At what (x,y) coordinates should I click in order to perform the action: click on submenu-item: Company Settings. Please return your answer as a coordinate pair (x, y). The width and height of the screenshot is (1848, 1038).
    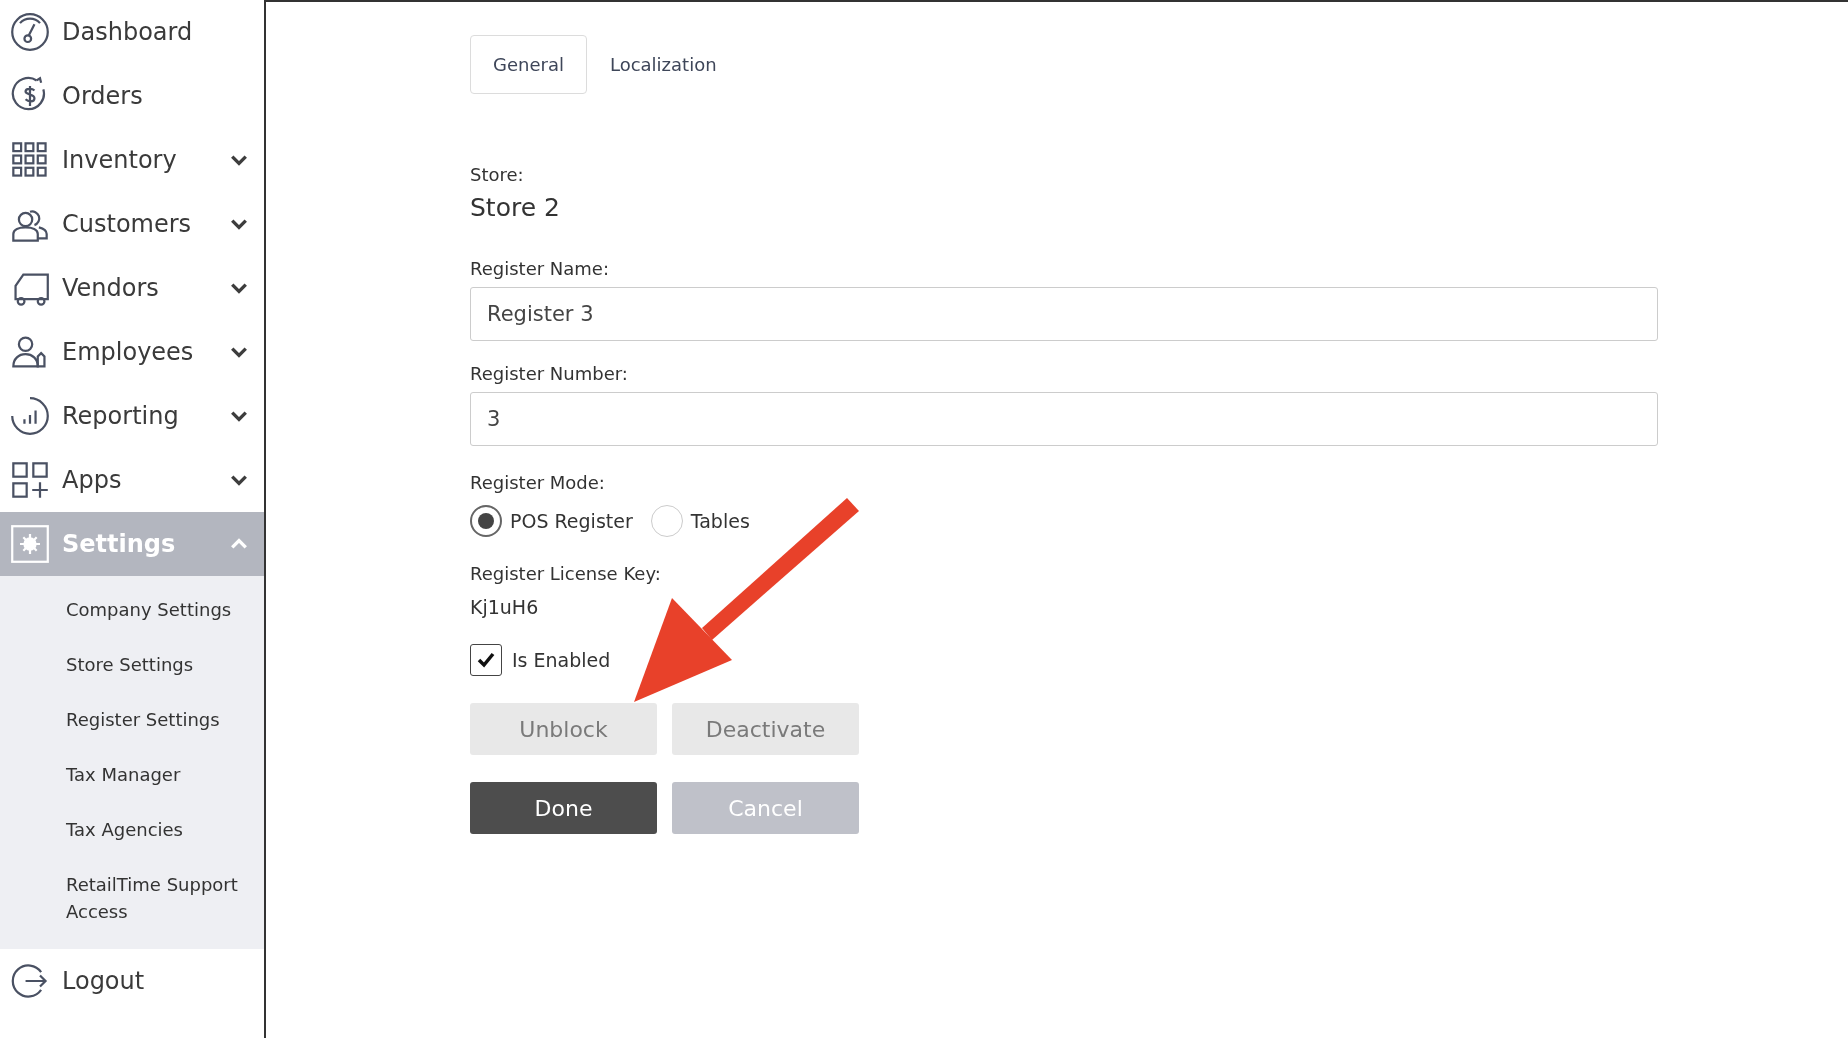
    Looking at the image, I should click on (132, 609).